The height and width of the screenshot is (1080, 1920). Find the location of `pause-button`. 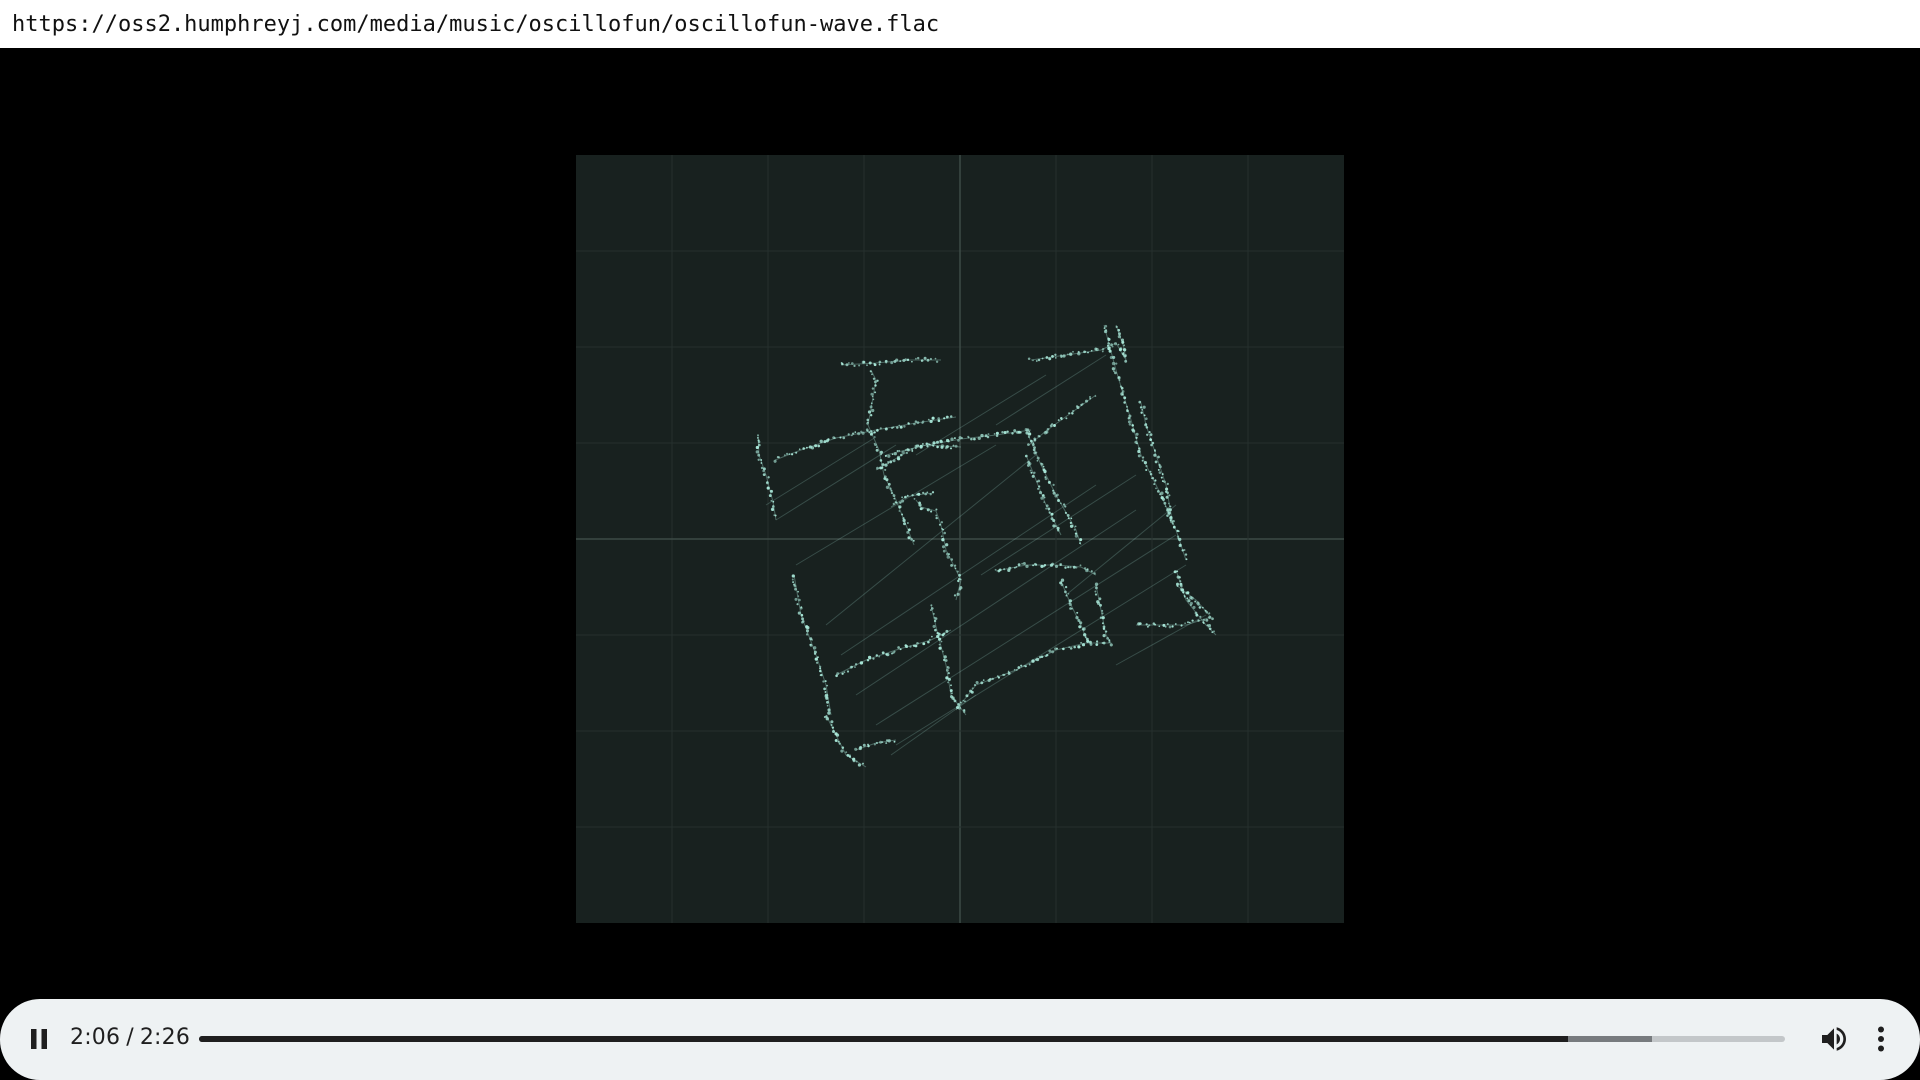

pause-button is located at coordinates (39, 1039).